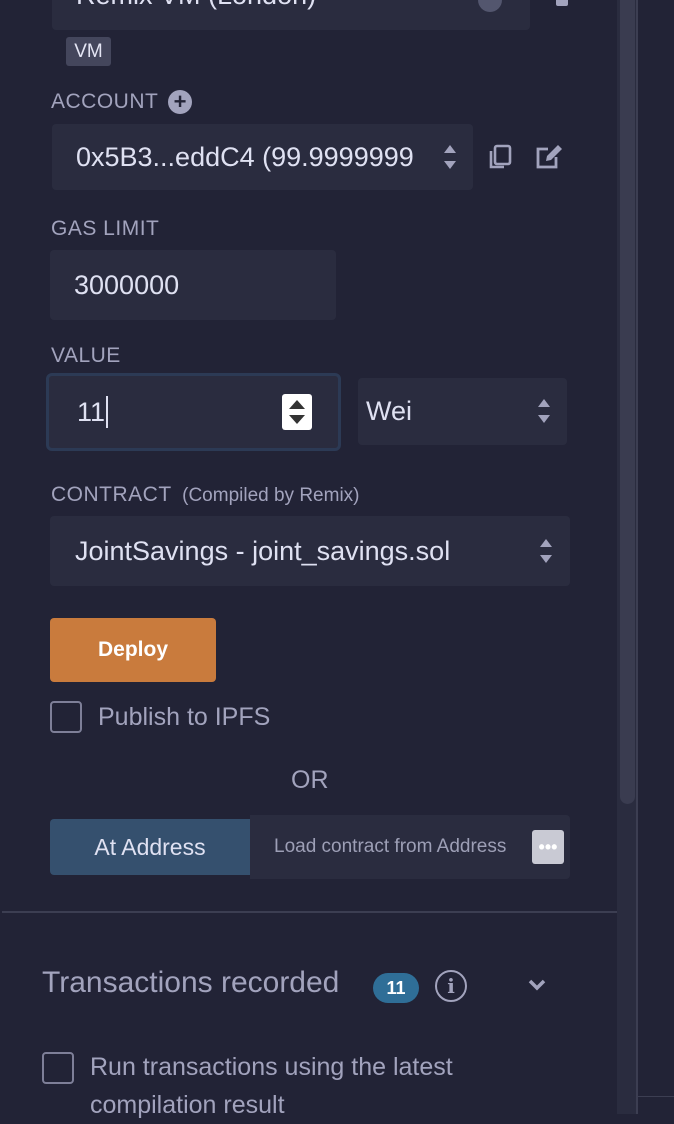 The width and height of the screenshot is (674, 1124). I want to click on right-panel, so click(656, 557).